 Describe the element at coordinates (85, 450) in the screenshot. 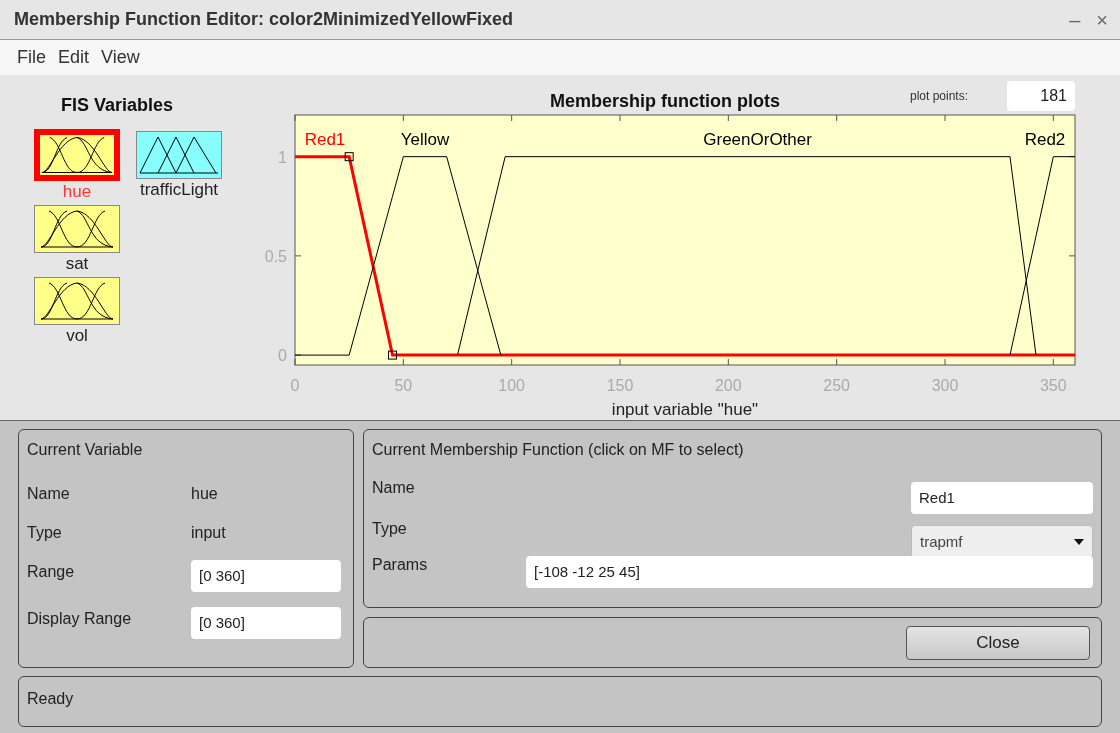

I see `panel-title: Current Variable` at that location.